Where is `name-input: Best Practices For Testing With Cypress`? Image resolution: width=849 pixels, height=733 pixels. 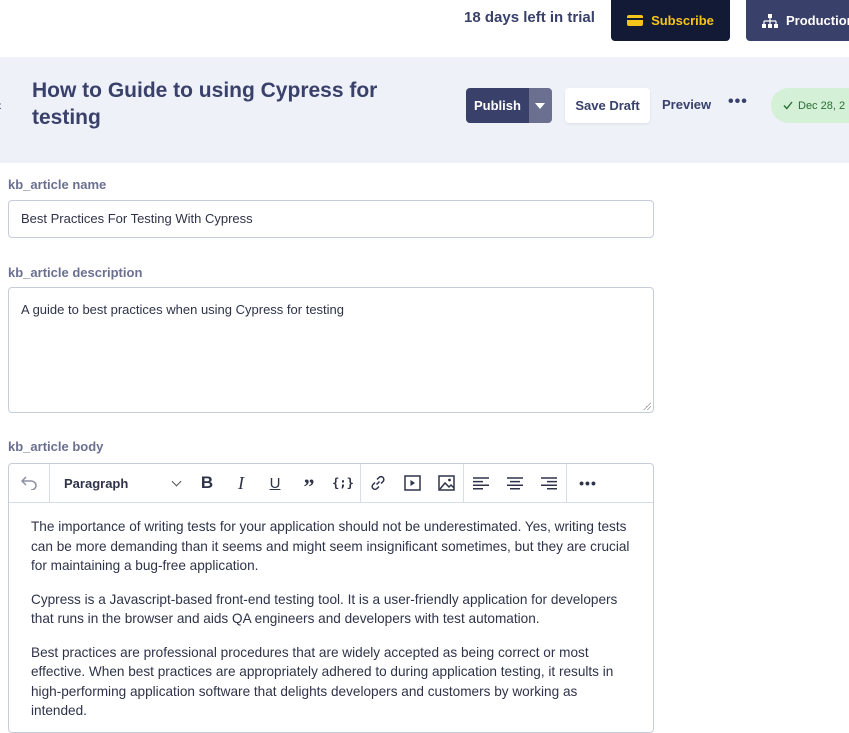
name-input: Best Practices For Testing With Cypress is located at coordinates (331, 219).